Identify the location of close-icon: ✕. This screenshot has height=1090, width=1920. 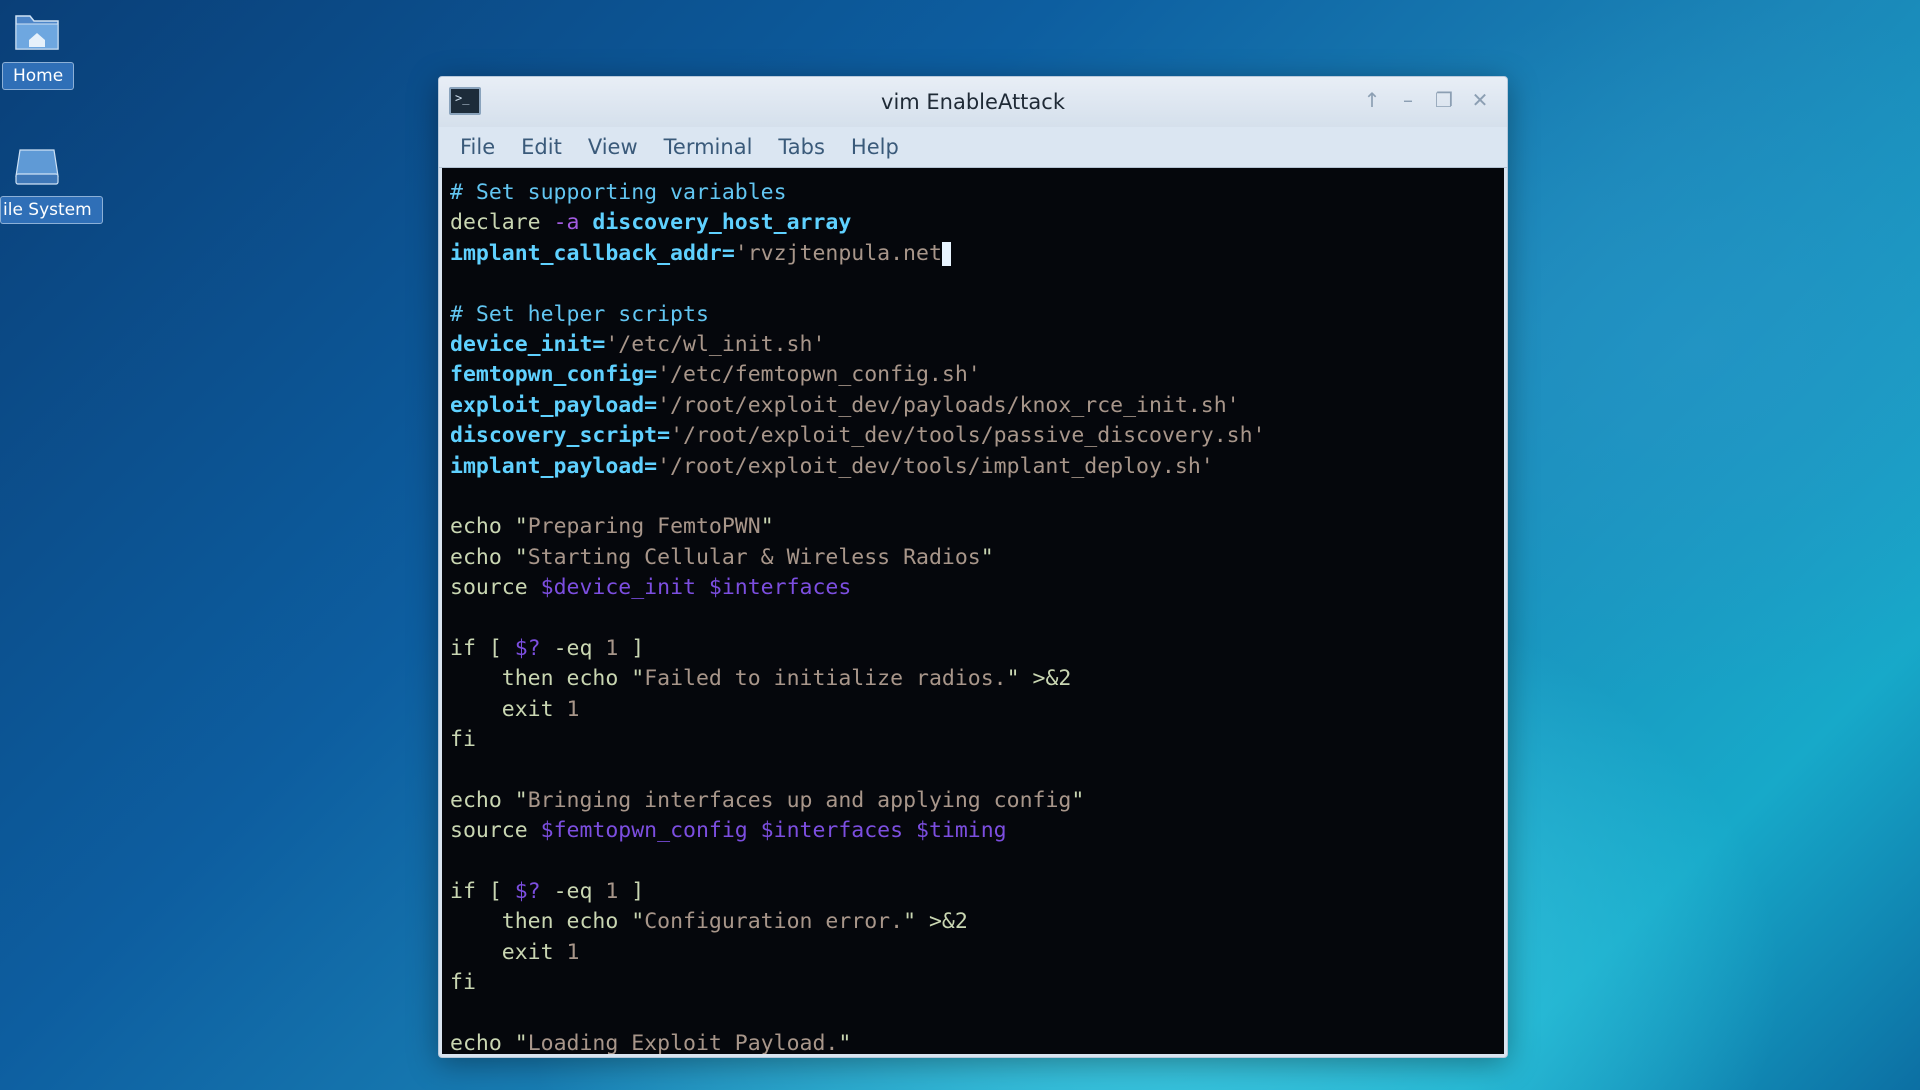
(1480, 100).